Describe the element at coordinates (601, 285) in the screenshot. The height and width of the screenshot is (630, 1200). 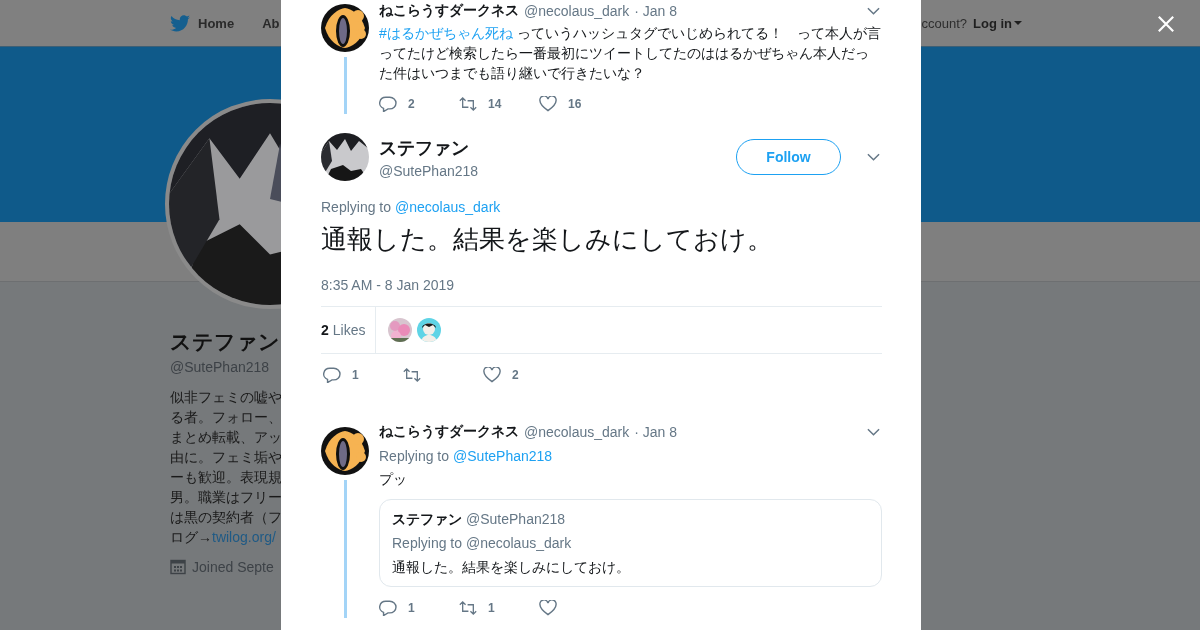
I see `tweet-timestamp: 8:35 AM - 8 Jan 2019` at that location.